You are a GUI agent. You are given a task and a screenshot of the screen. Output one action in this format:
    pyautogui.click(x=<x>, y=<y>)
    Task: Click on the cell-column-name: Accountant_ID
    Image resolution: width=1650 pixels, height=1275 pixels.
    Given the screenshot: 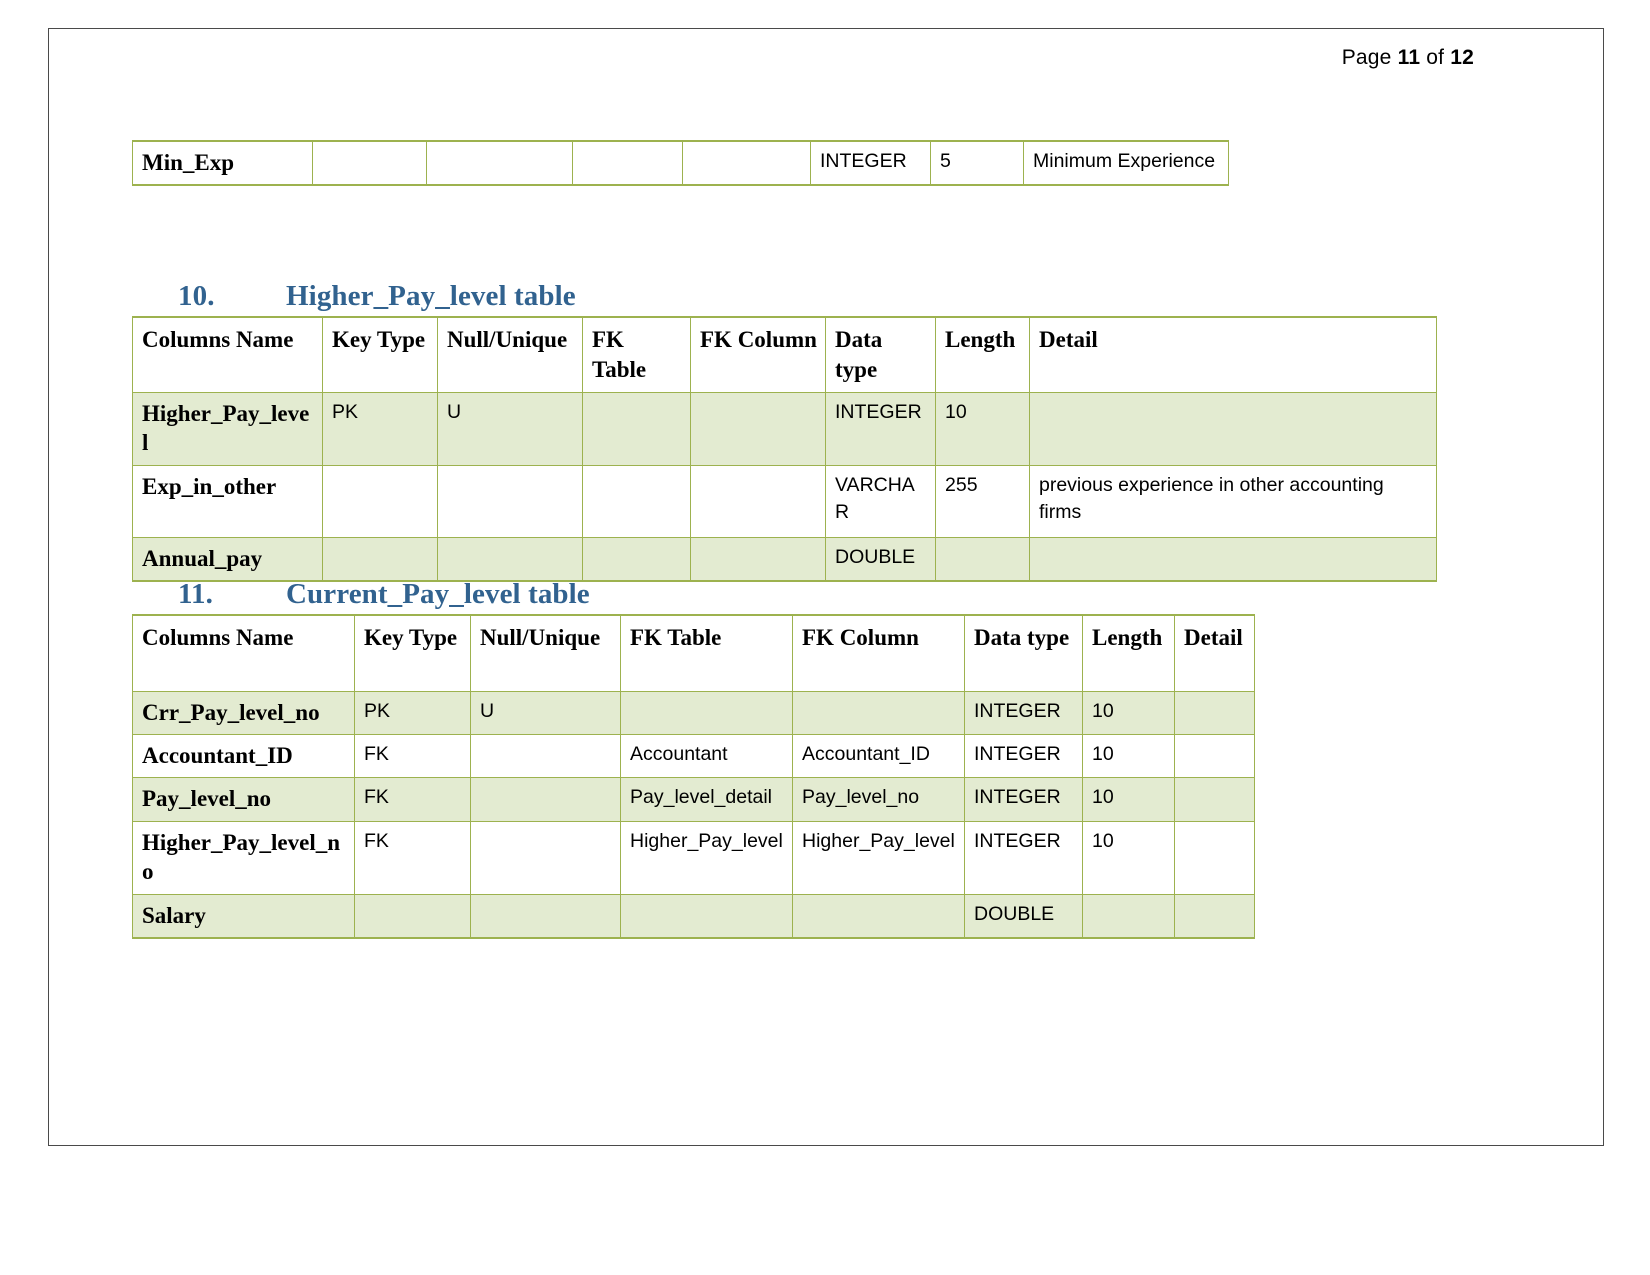 What is the action you would take?
    pyautogui.click(x=243, y=756)
    